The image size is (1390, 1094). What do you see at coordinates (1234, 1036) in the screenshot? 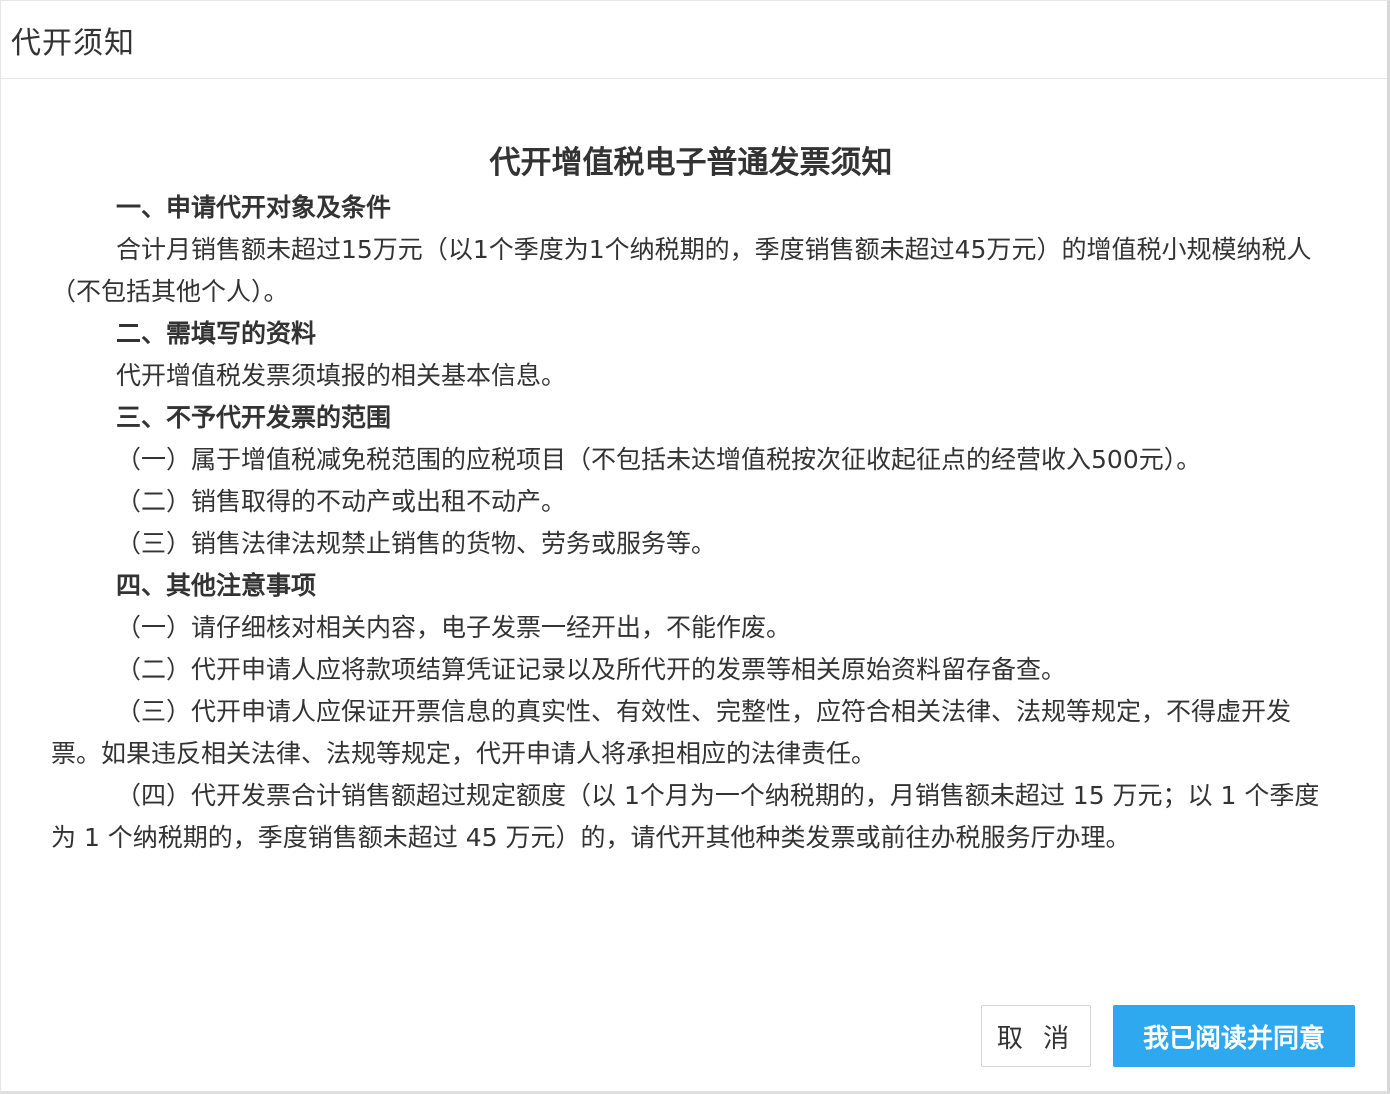
I see `agree-button: 我已阅读并同意` at bounding box center [1234, 1036].